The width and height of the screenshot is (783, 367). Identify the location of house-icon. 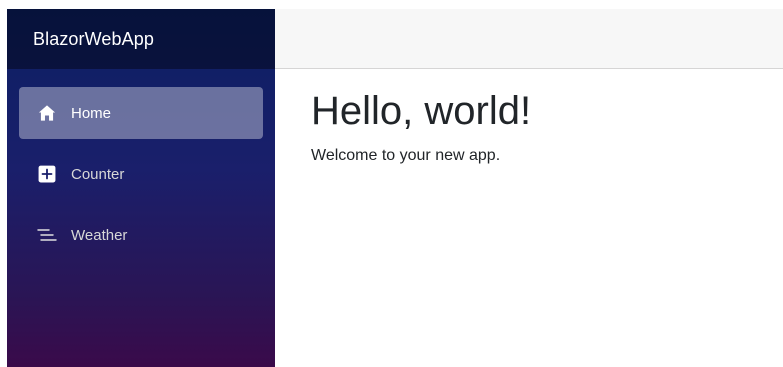
(47, 113).